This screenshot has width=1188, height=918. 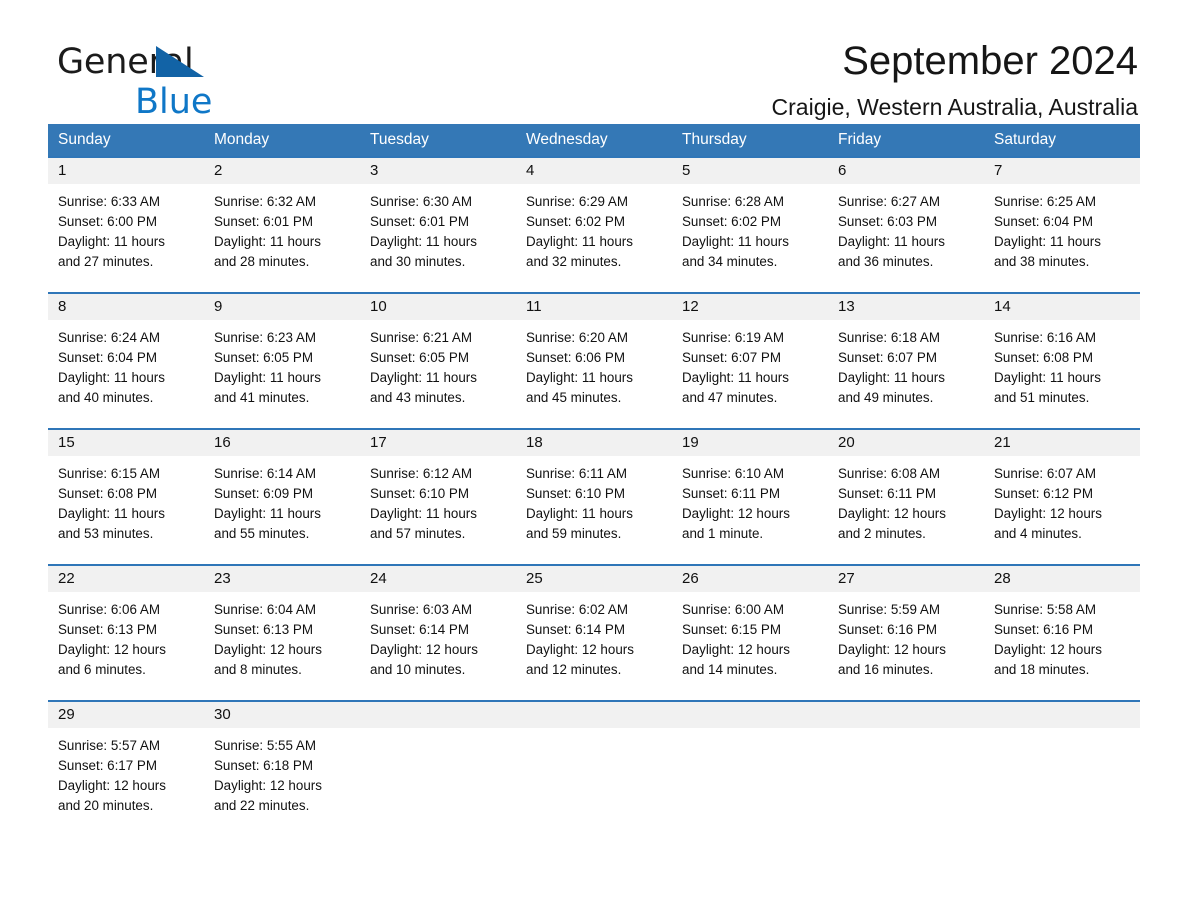 I want to click on sunrise-text: Sunrise: 5:59 AM, so click(x=889, y=609).